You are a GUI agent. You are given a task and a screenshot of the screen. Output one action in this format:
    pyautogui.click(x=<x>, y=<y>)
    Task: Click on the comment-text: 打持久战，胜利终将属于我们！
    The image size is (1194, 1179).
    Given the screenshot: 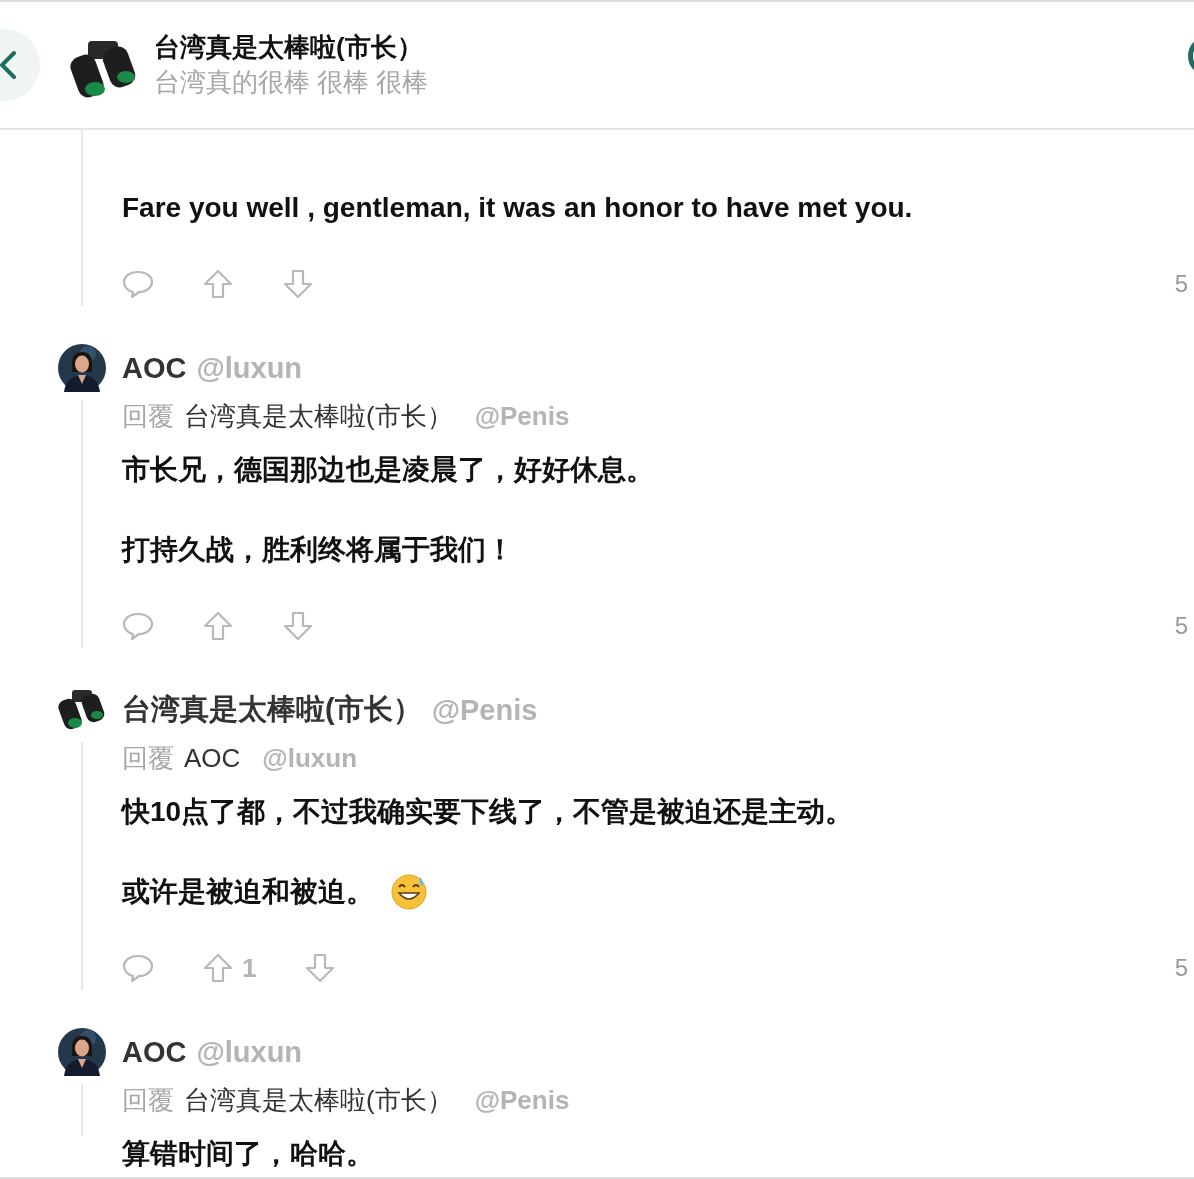 What is the action you would take?
    pyautogui.click(x=318, y=550)
    